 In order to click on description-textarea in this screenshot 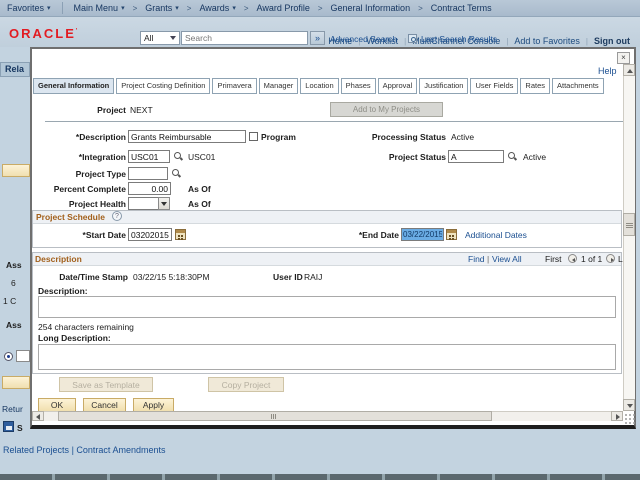, I will do `click(327, 307)`.